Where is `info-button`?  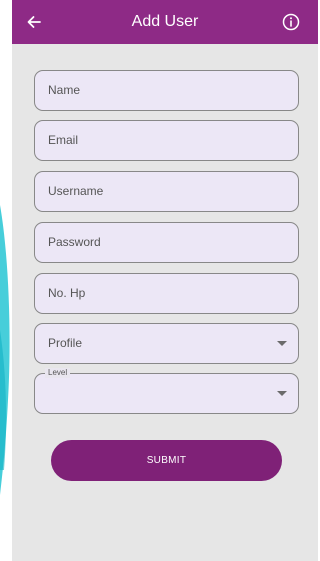
info-button is located at coordinates (291, 22).